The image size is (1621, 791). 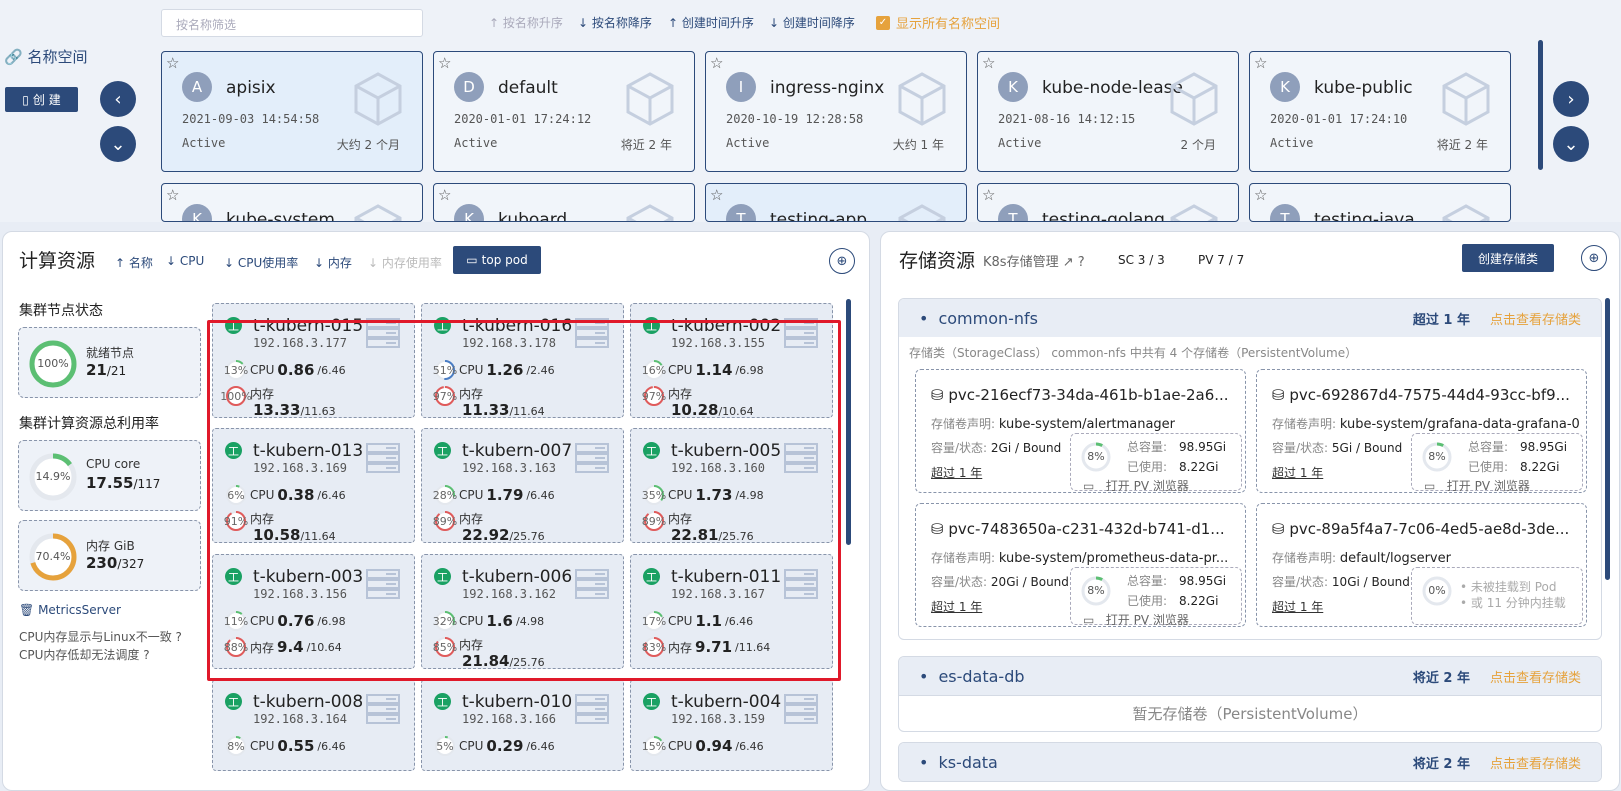 I want to click on storage-class-header: • es-data-db 将近 2 年点击查看存储类, so click(x=1250, y=676).